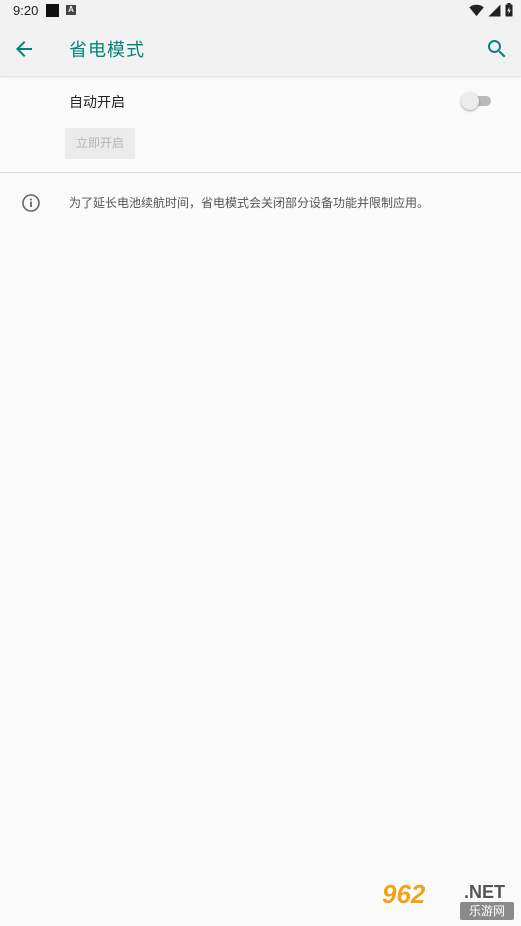 The height and width of the screenshot is (926, 521). I want to click on search-button, so click(497, 49).